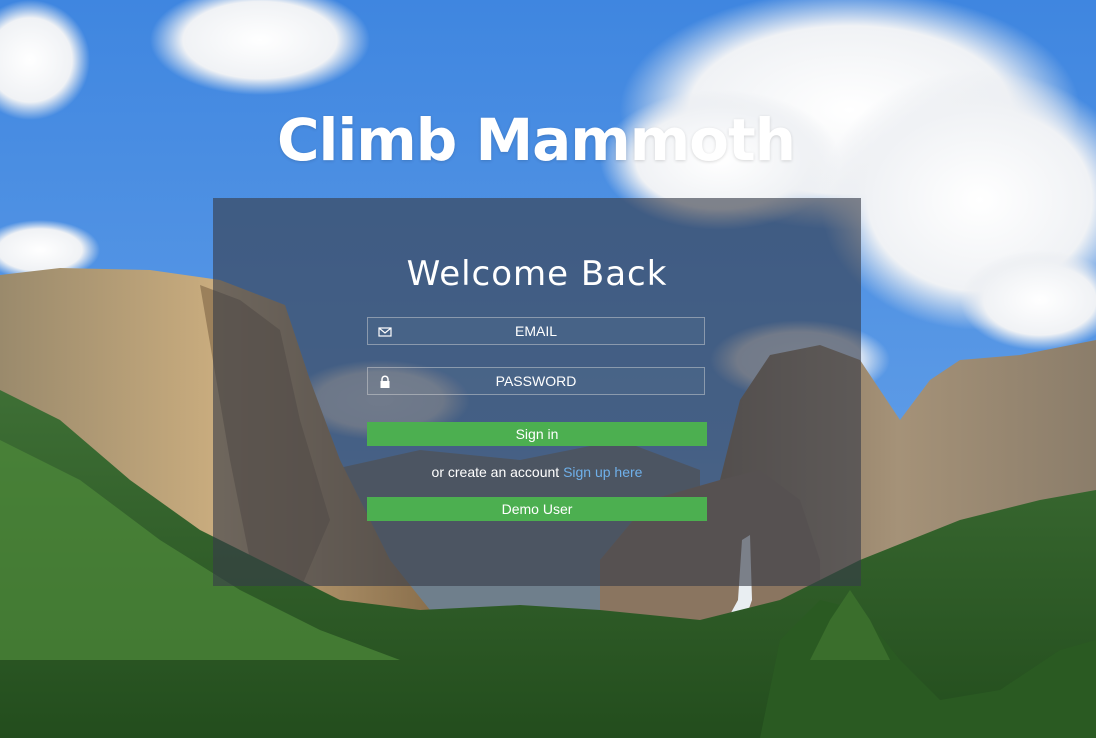 This screenshot has width=1096, height=738. Describe the element at coordinates (602, 472) in the screenshot. I see `signup-link: Sign up here` at that location.